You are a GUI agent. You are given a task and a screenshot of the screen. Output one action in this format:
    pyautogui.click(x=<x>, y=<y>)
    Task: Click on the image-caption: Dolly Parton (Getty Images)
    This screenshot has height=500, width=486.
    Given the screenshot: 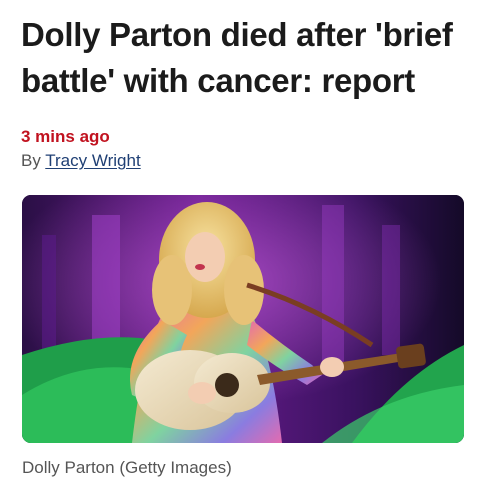 What is the action you would take?
    pyautogui.click(x=127, y=467)
    